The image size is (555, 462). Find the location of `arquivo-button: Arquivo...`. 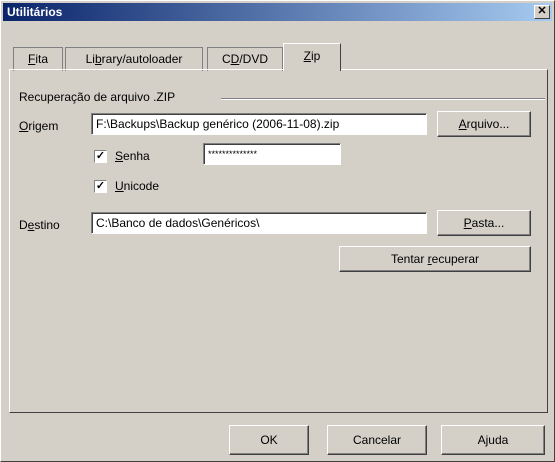

arquivo-button: Arquivo... is located at coordinates (484, 124).